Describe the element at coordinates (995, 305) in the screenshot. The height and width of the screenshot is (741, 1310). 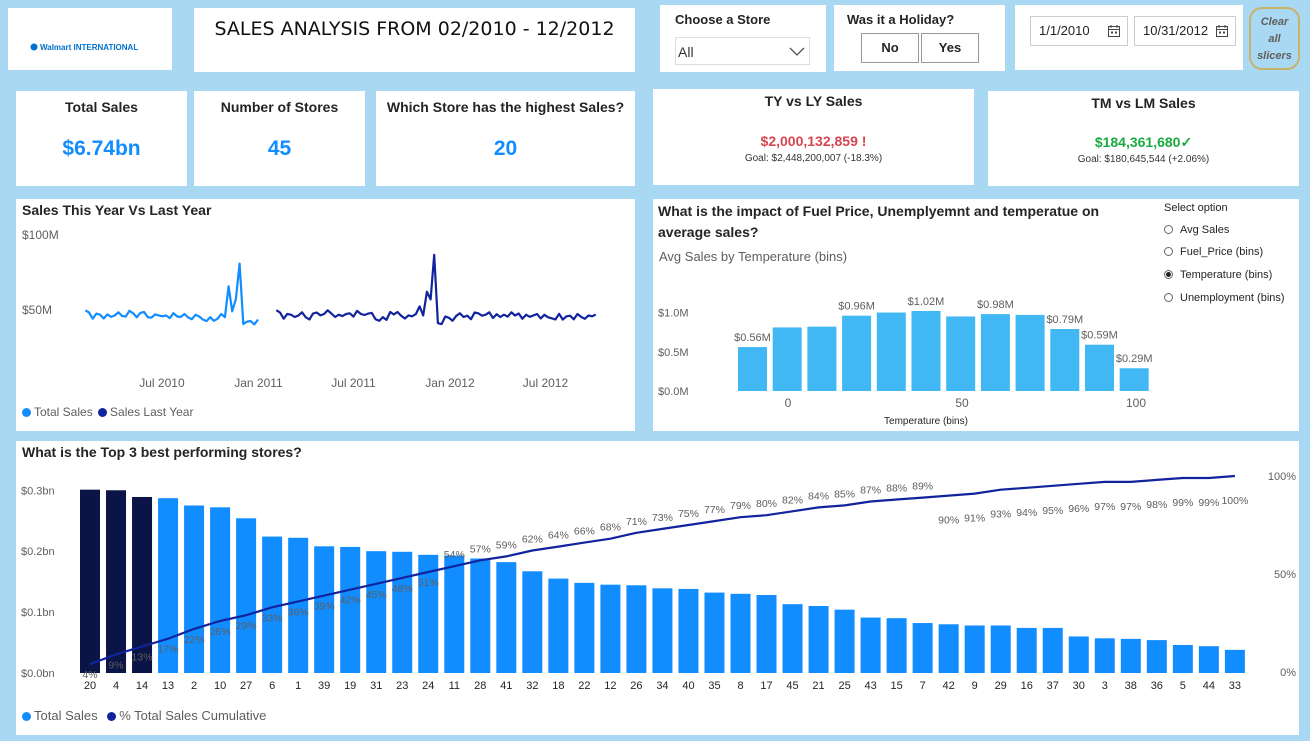
I see `data-label: $0.98M` at that location.